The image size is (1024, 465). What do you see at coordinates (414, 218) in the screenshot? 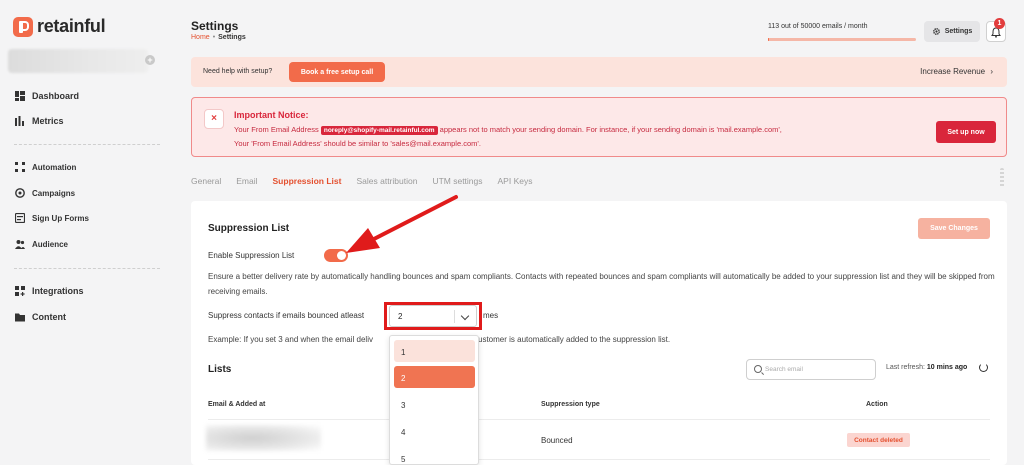
I see `annotation-arrow-line` at bounding box center [414, 218].